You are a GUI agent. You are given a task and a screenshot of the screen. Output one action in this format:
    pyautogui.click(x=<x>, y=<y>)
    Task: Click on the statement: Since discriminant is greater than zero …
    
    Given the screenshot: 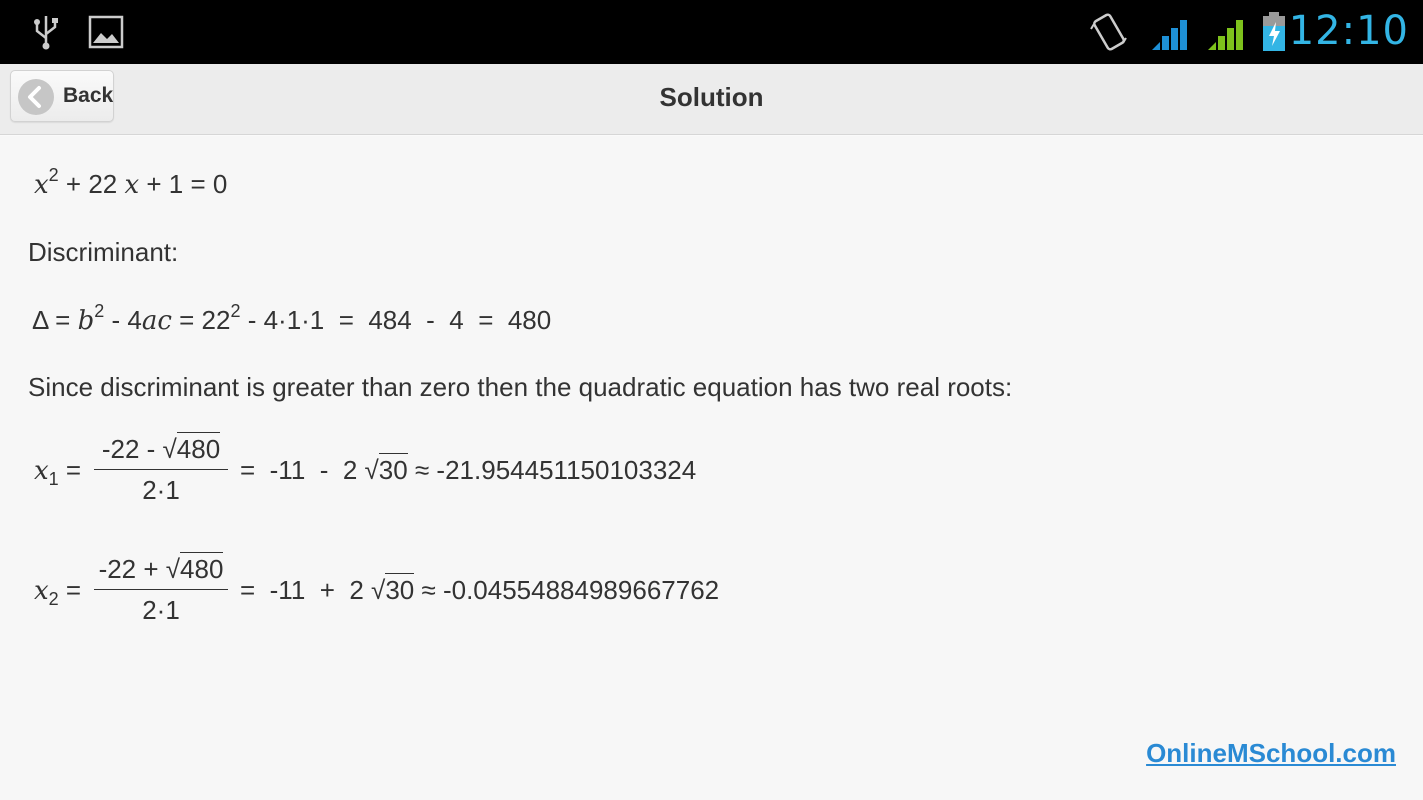 What is the action you would take?
    pyautogui.click(x=520, y=387)
    